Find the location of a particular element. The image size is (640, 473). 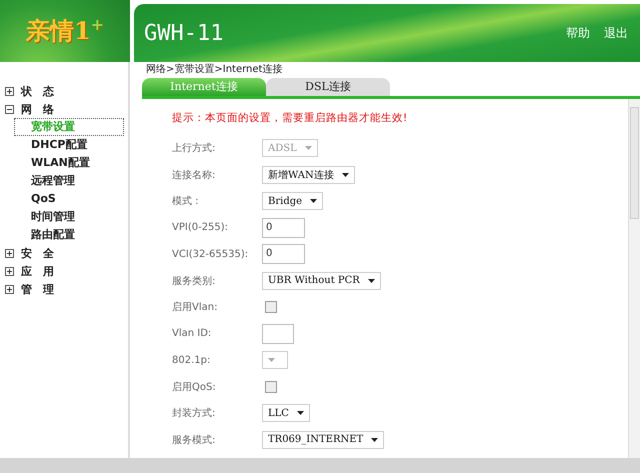

sidebar-item: 时间管理 is located at coordinates (69, 217).